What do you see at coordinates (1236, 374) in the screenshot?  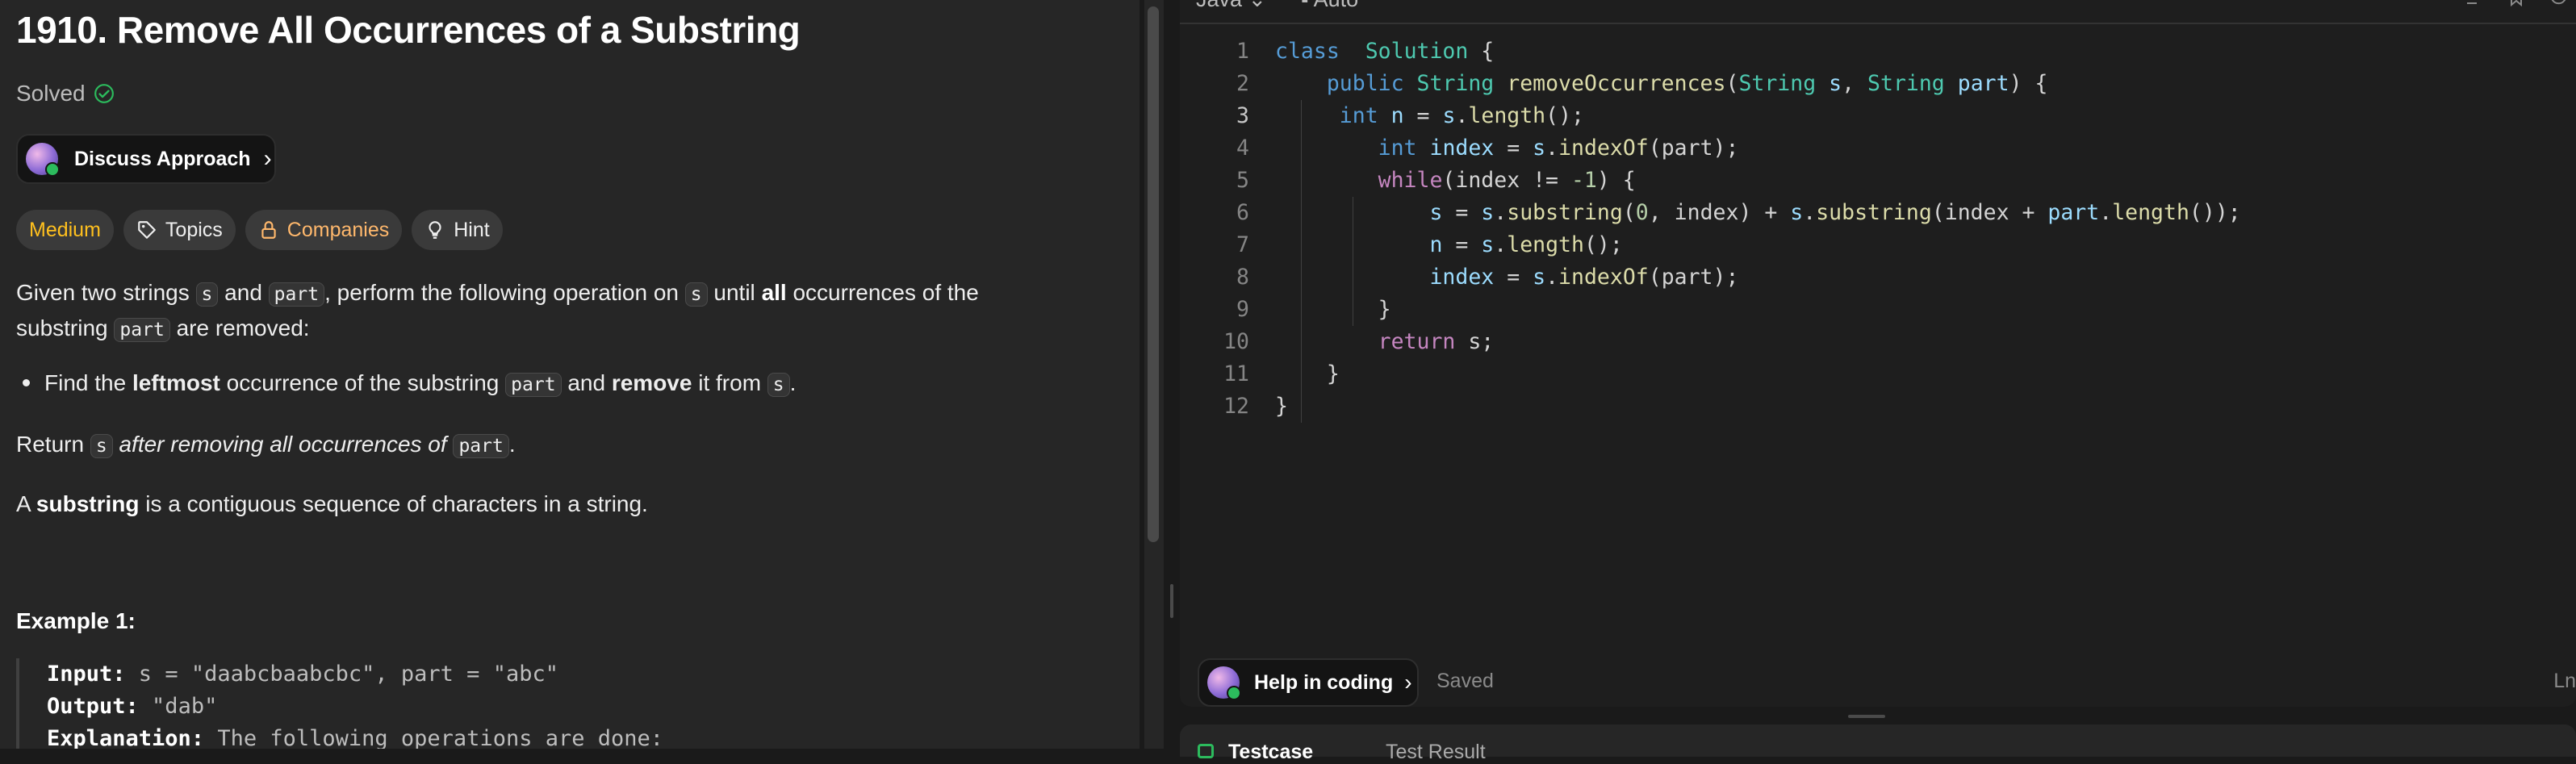 I see `line-number: 11` at bounding box center [1236, 374].